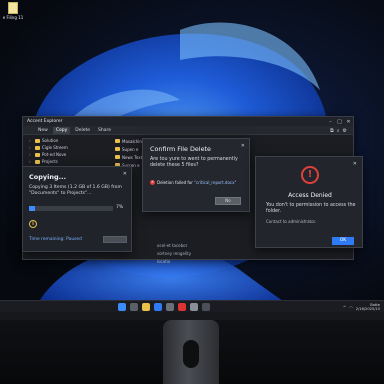 The height and width of the screenshot is (384, 384). What do you see at coordinates (188, 121) in the screenshot?
I see `explorer-titlebar: Accent Explorer – □ ✕` at bounding box center [188, 121].